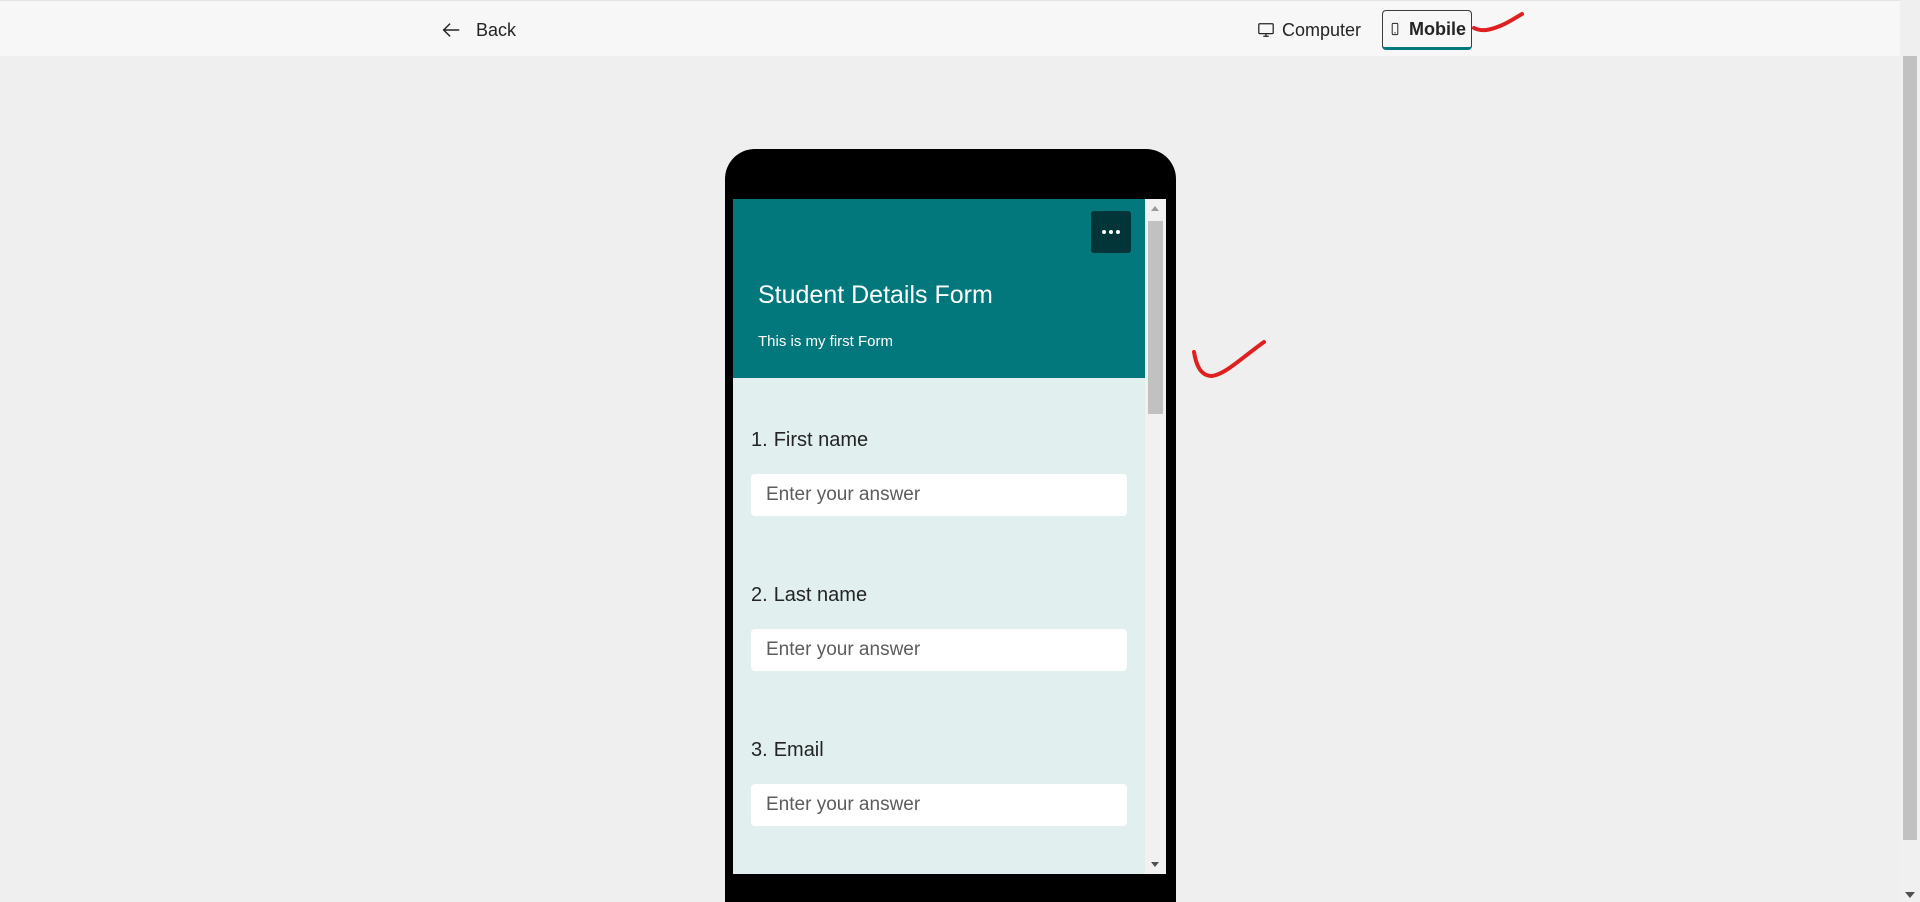 This screenshot has height=902, width=1920. I want to click on arrow-left-icon, so click(451, 30).